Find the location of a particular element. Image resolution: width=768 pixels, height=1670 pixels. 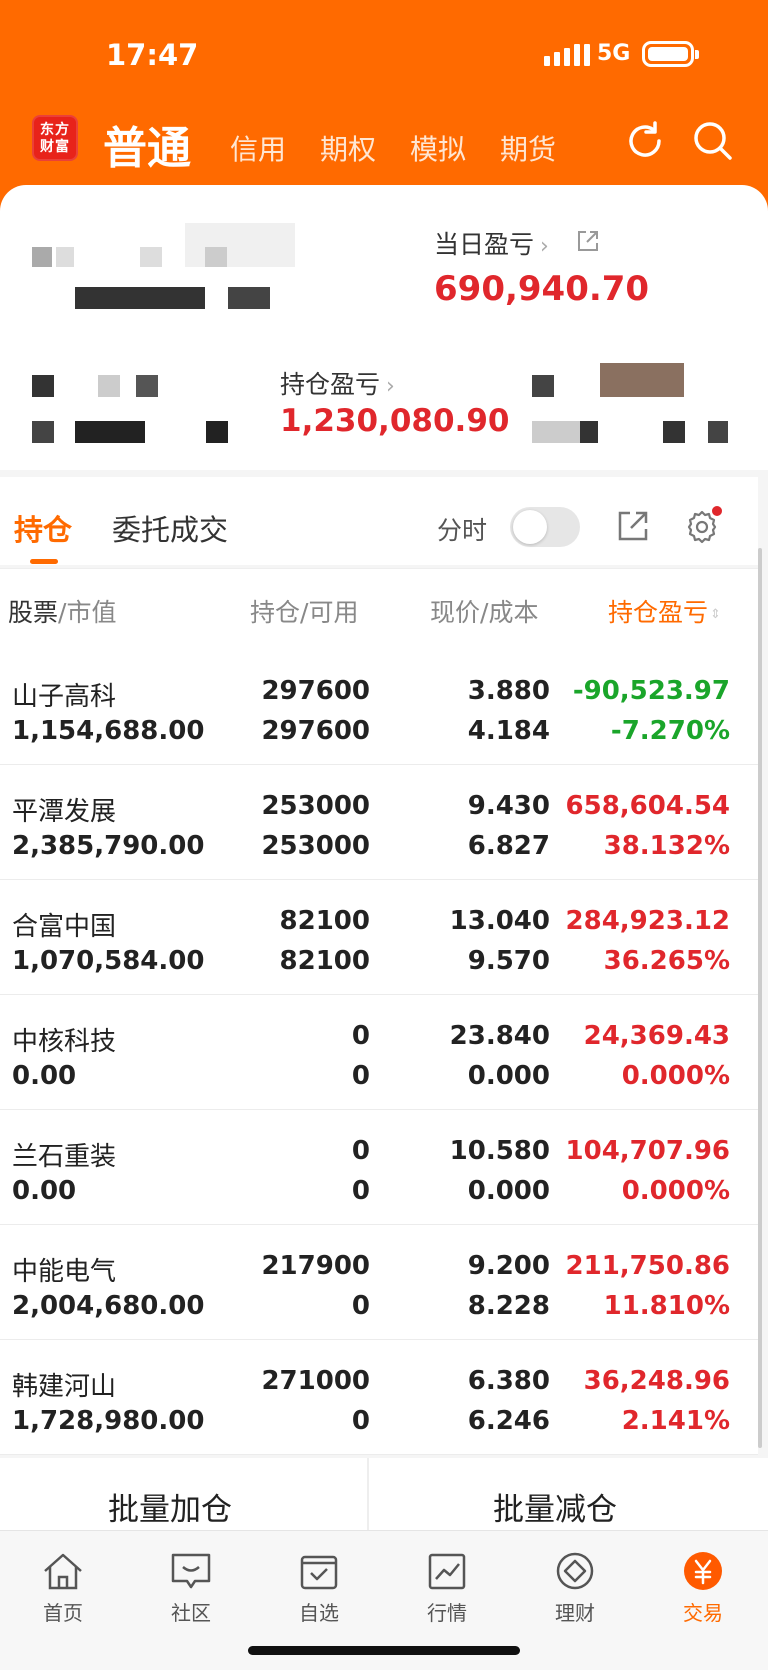

nav-community: 社区 is located at coordinates (191, 1588).